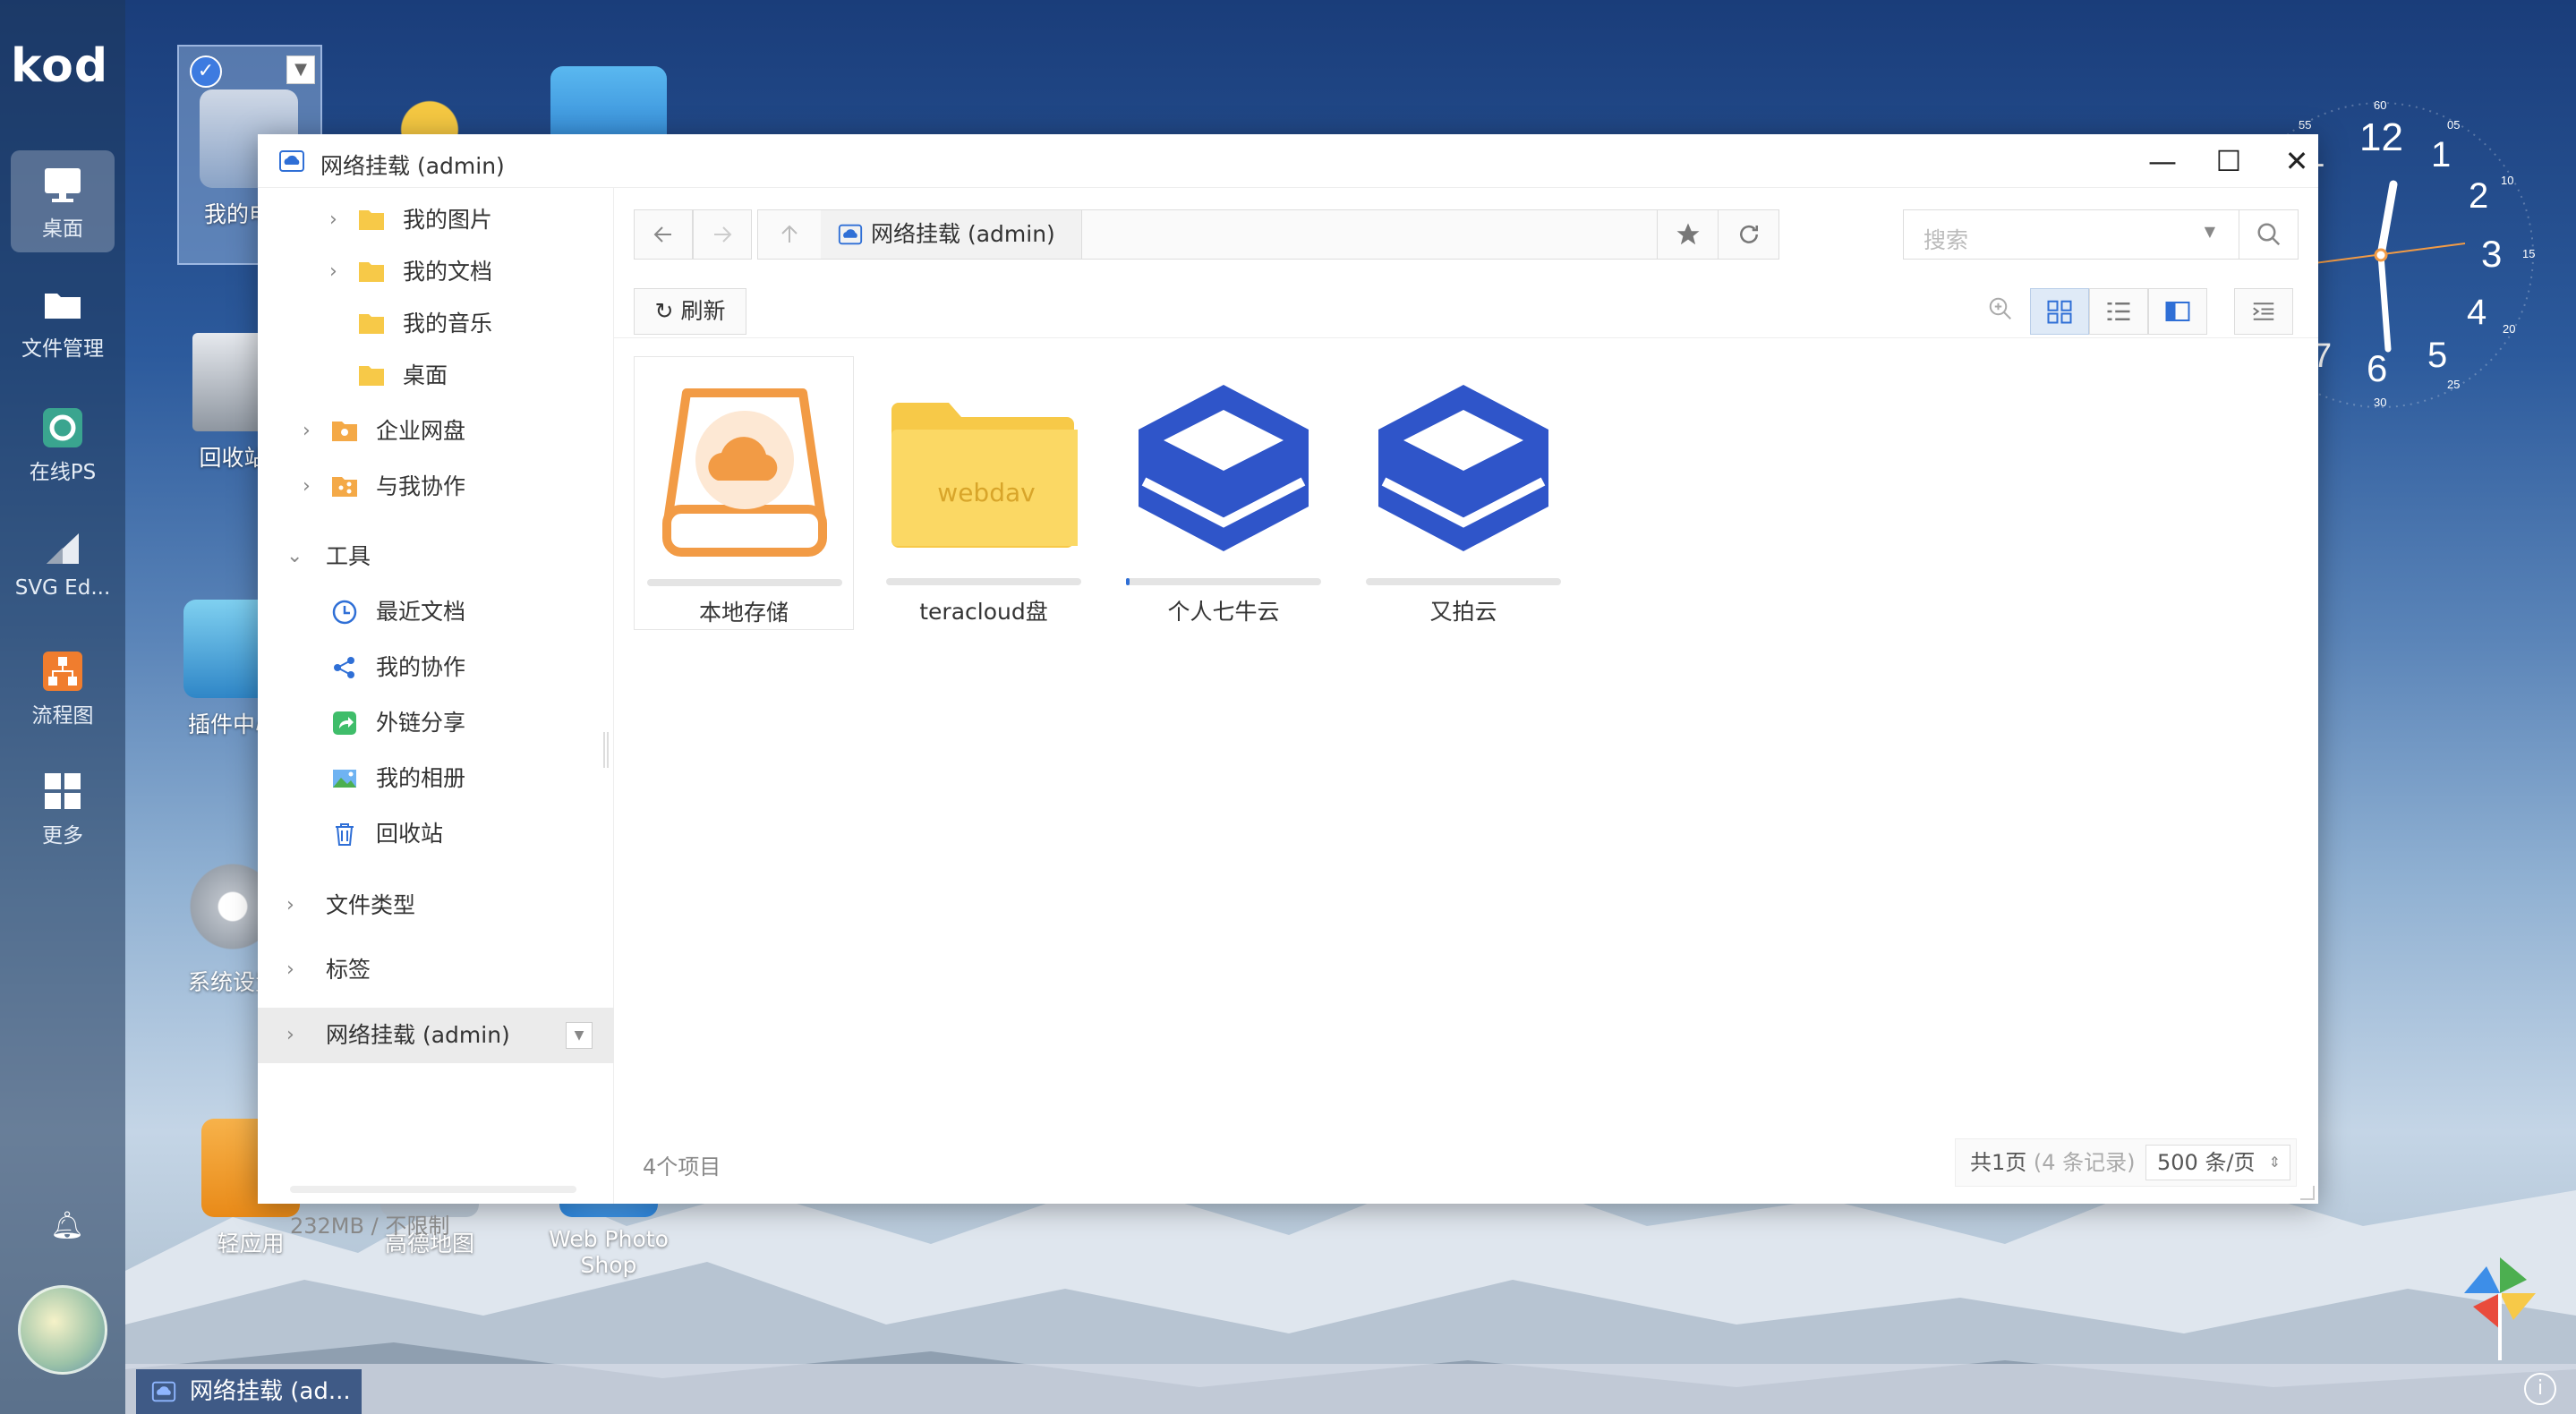  Describe the element at coordinates (63, 808) in the screenshot. I see `dock-item-more: 更多` at that location.